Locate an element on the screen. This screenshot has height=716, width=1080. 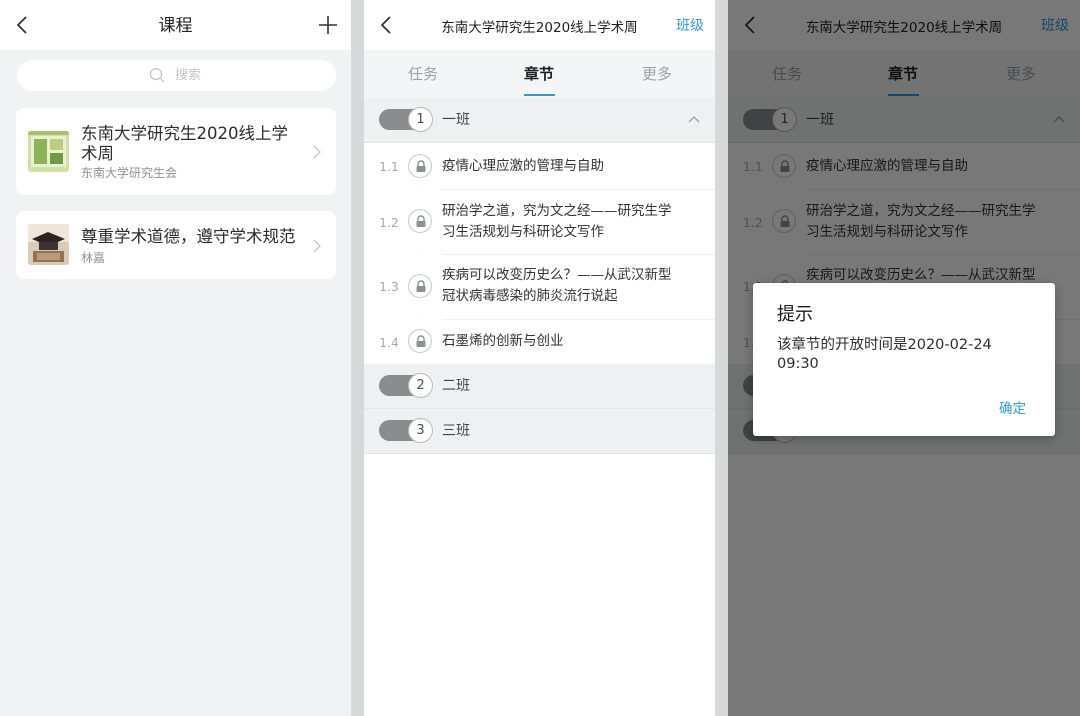
search-input: 搜索 is located at coordinates (176, 75).